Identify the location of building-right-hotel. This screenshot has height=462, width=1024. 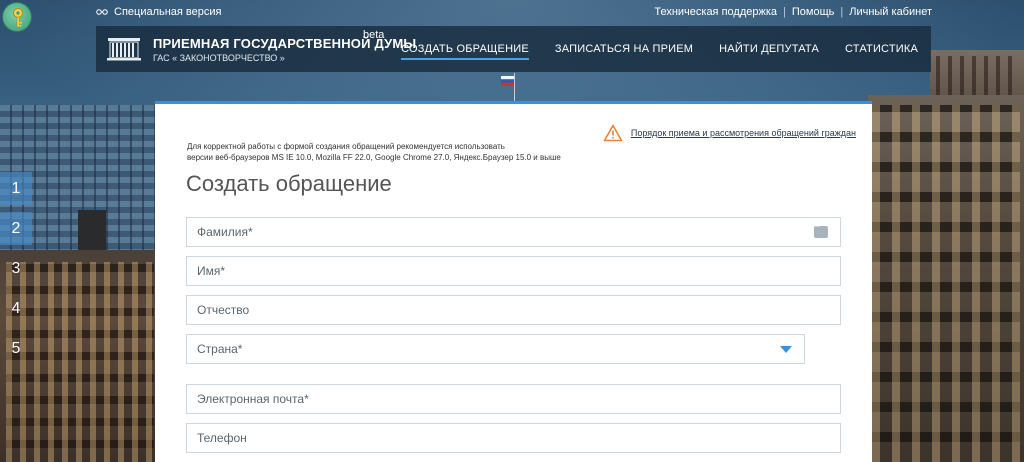
(946, 278).